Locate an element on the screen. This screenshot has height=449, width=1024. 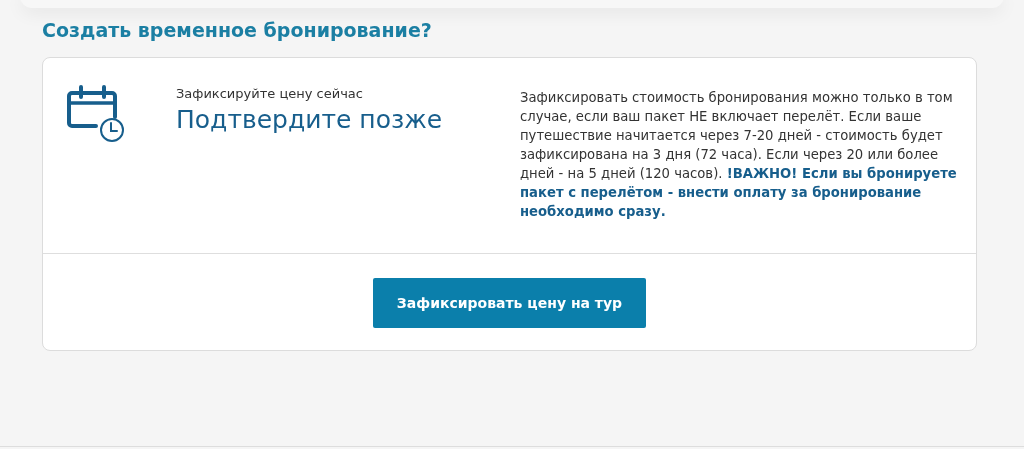
fix-price-button: Зафиксировать цену на тур is located at coordinates (509, 303).